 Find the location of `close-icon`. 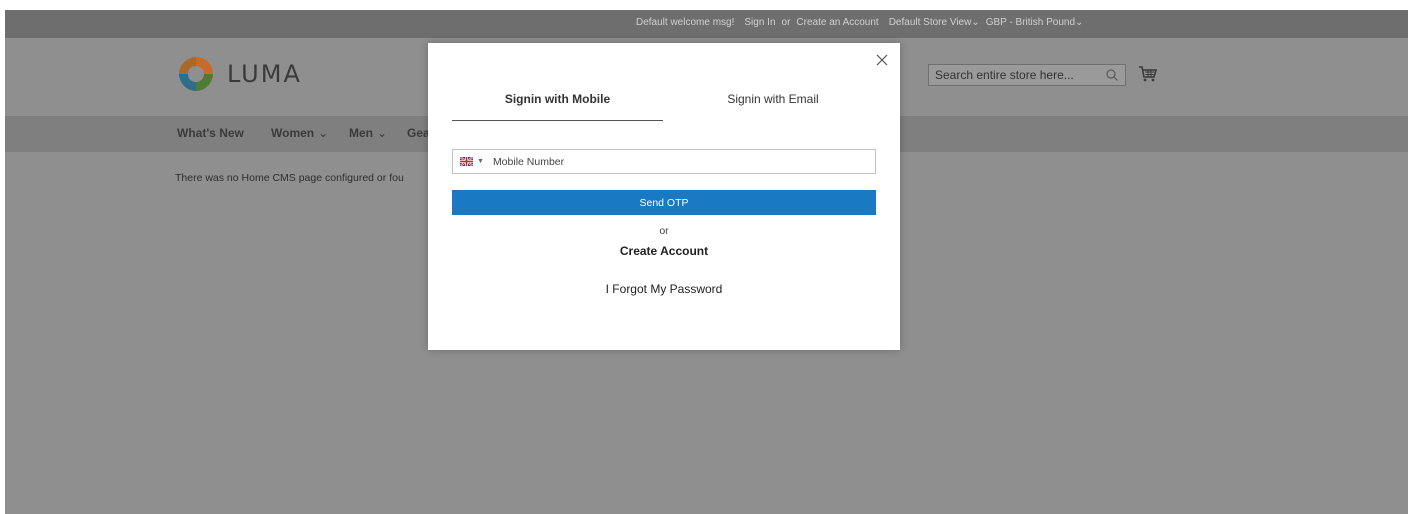

close-icon is located at coordinates (882, 60).